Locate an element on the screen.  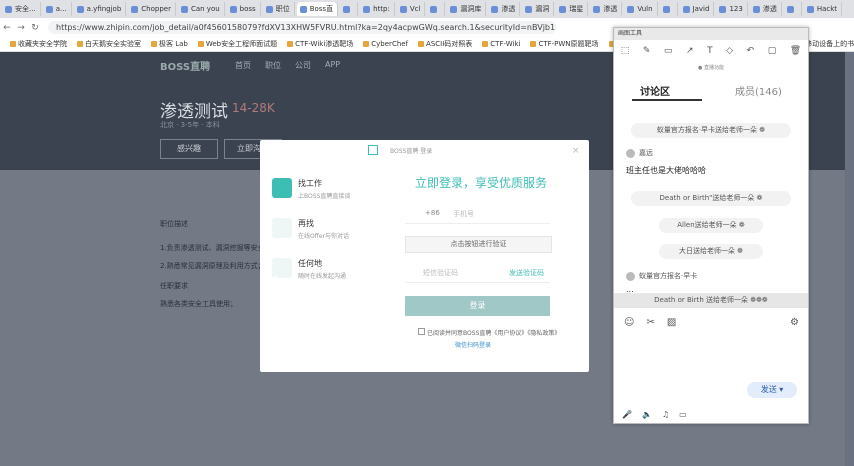
send-button: 发送 ▾ is located at coordinates (772, 390).